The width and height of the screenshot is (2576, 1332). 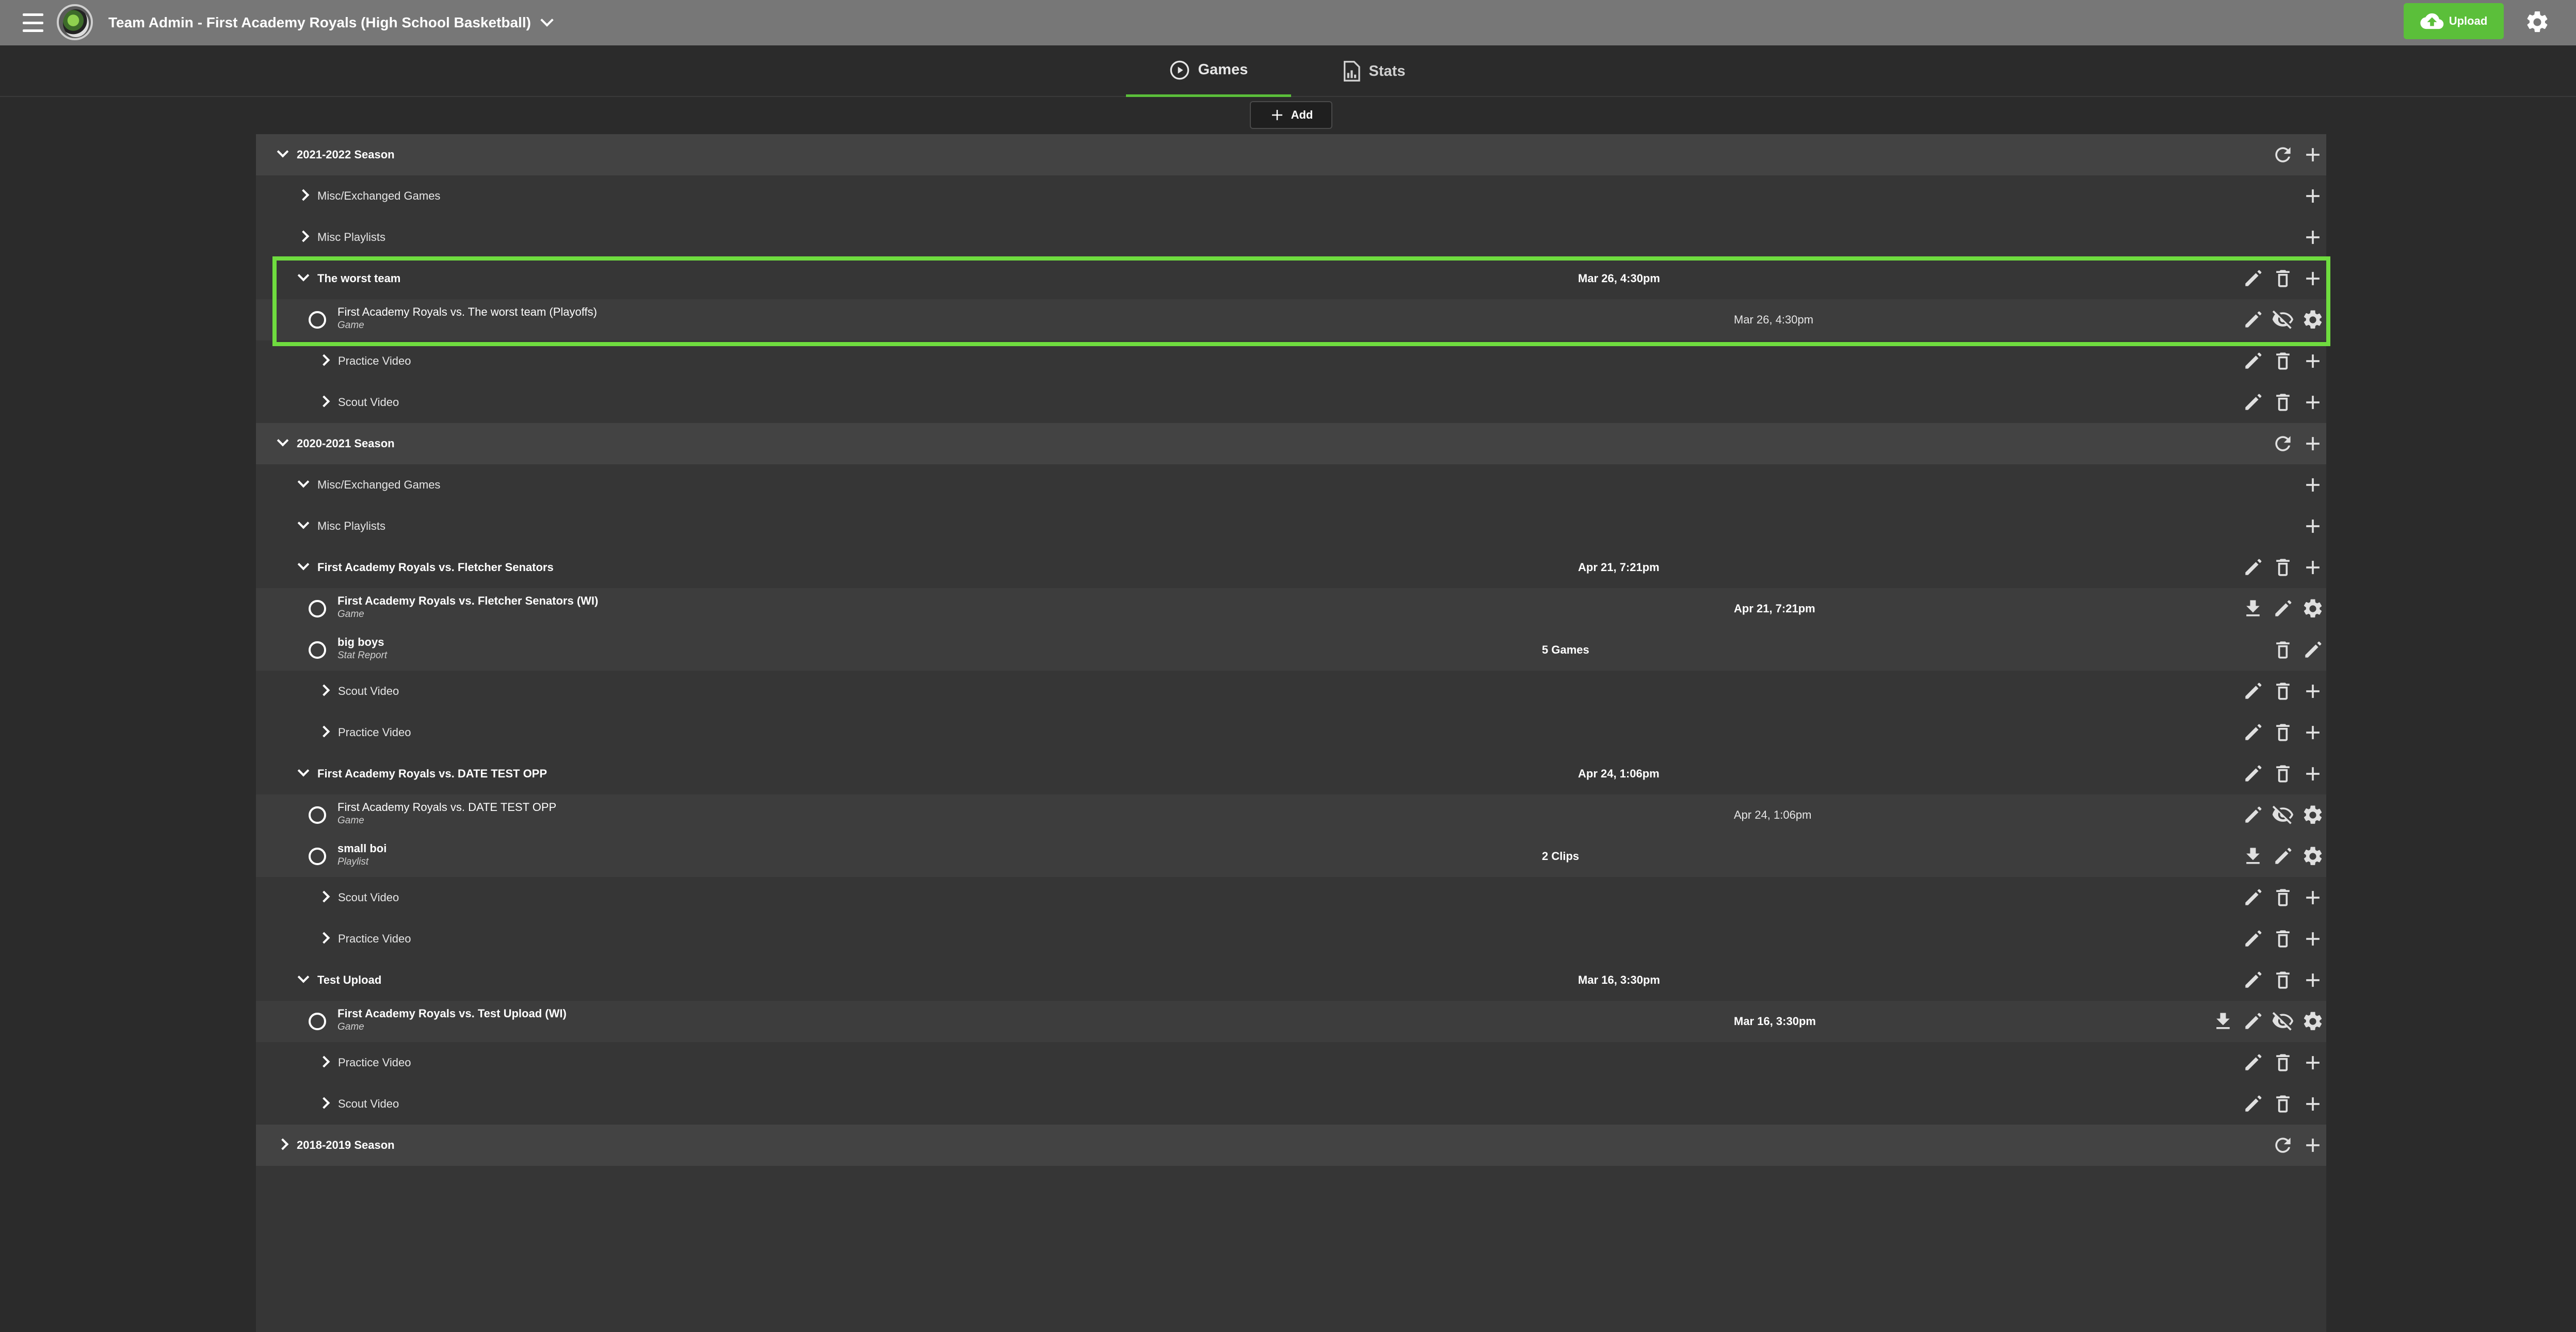 What do you see at coordinates (1291, 115) in the screenshot?
I see `add-button: Add` at bounding box center [1291, 115].